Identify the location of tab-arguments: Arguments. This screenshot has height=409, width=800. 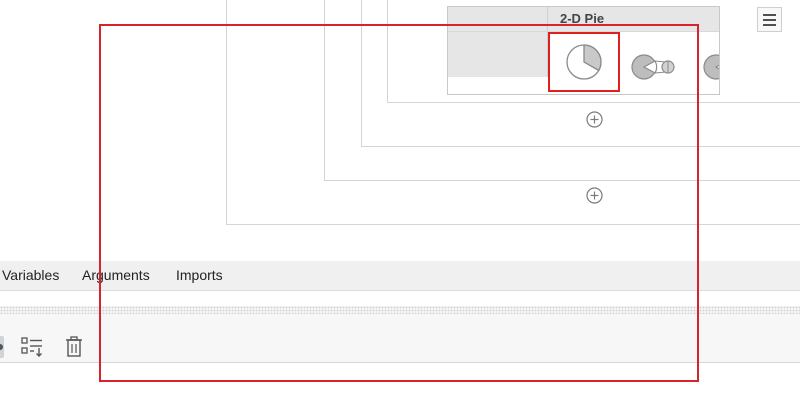
(116, 275).